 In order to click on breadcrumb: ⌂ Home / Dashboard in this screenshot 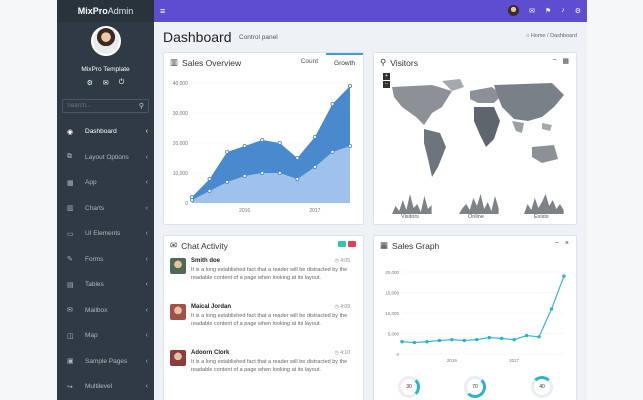, I will do `click(551, 36)`.